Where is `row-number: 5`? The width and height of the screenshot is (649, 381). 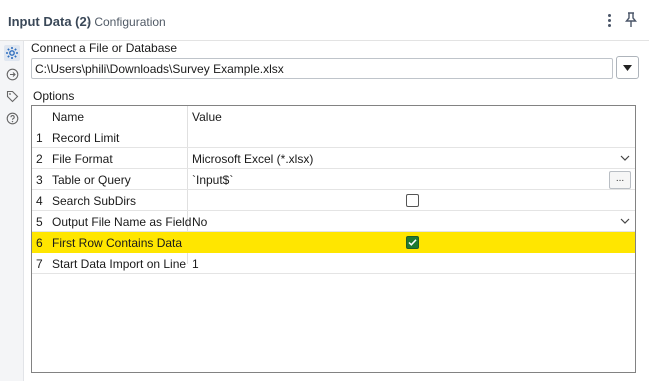 row-number: 5 is located at coordinates (39, 222).